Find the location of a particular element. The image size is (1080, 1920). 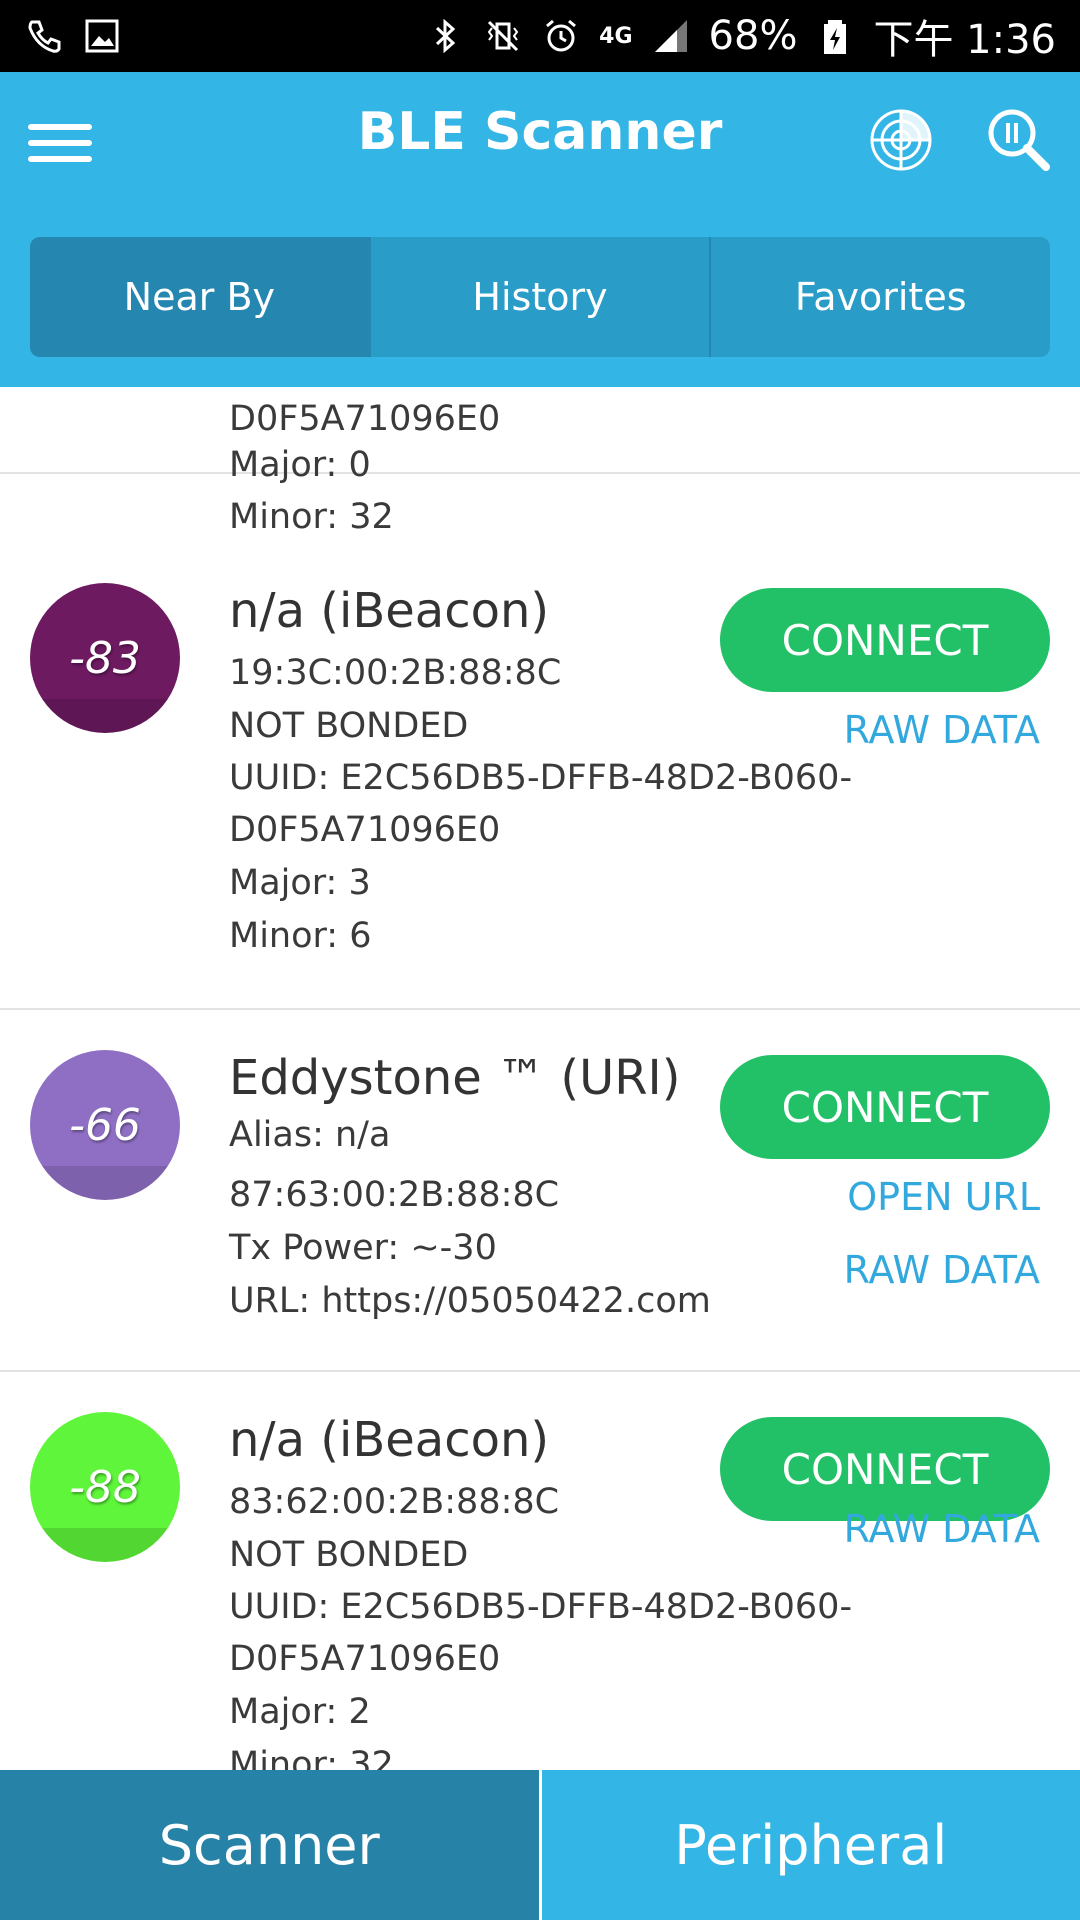

device-address: 87:63:00:2B:88:8C is located at coordinates (394, 1195).